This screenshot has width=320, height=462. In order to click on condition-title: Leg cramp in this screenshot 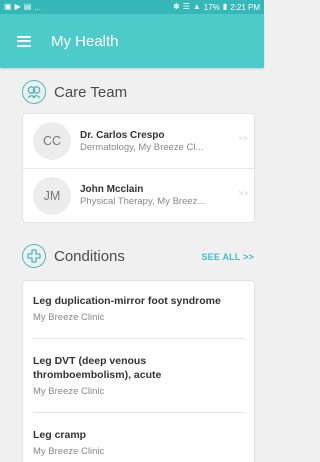, I will do `click(60, 435)`.